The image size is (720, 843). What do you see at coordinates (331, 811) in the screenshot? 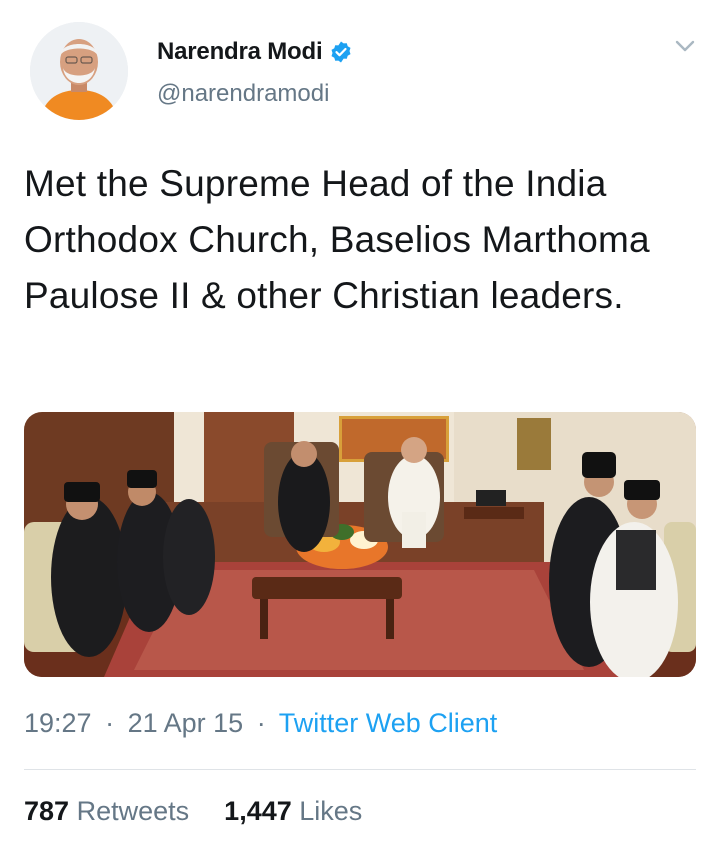
I see `likes-label: Likes` at bounding box center [331, 811].